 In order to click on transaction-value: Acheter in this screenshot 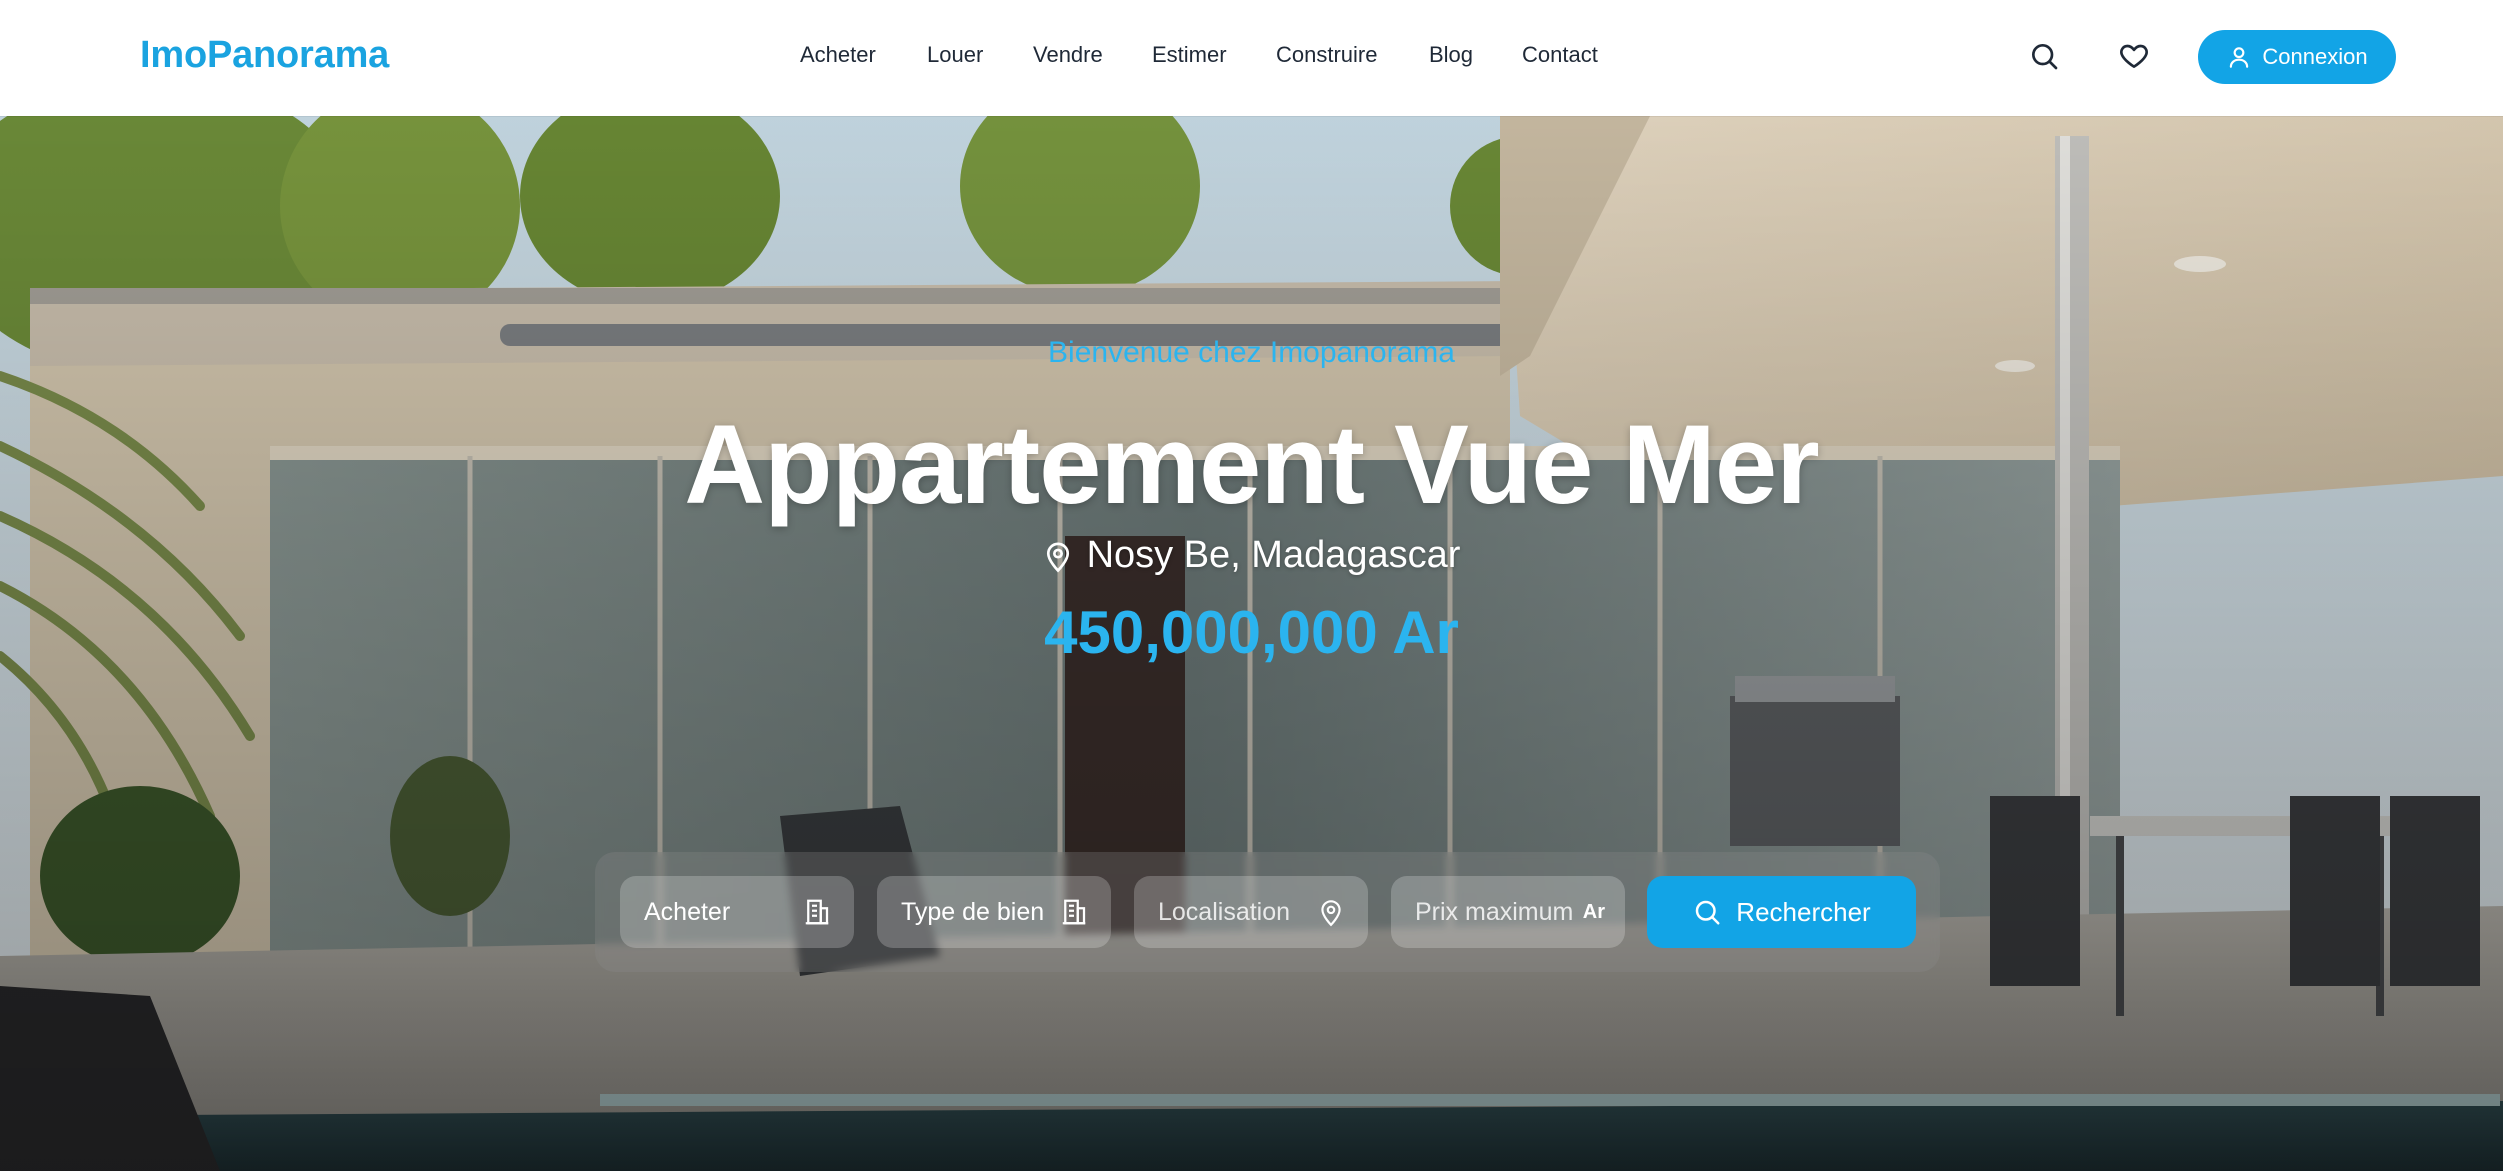, I will do `click(687, 911)`.